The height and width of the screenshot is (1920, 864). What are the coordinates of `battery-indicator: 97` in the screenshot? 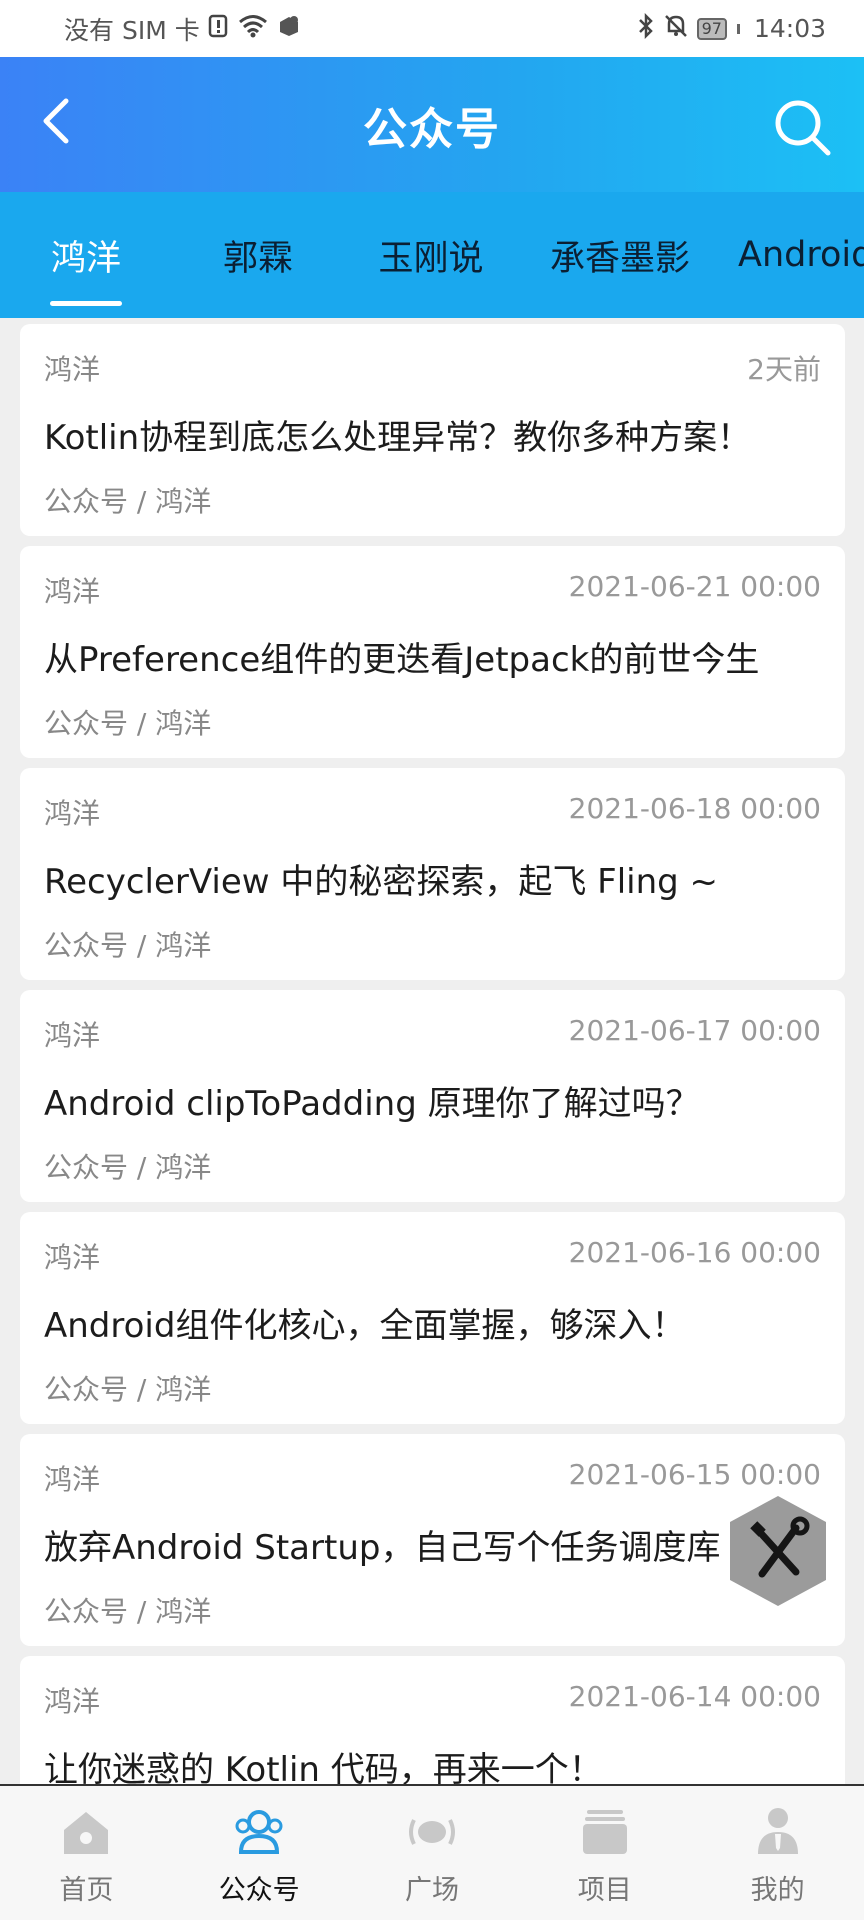 It's located at (711, 28).